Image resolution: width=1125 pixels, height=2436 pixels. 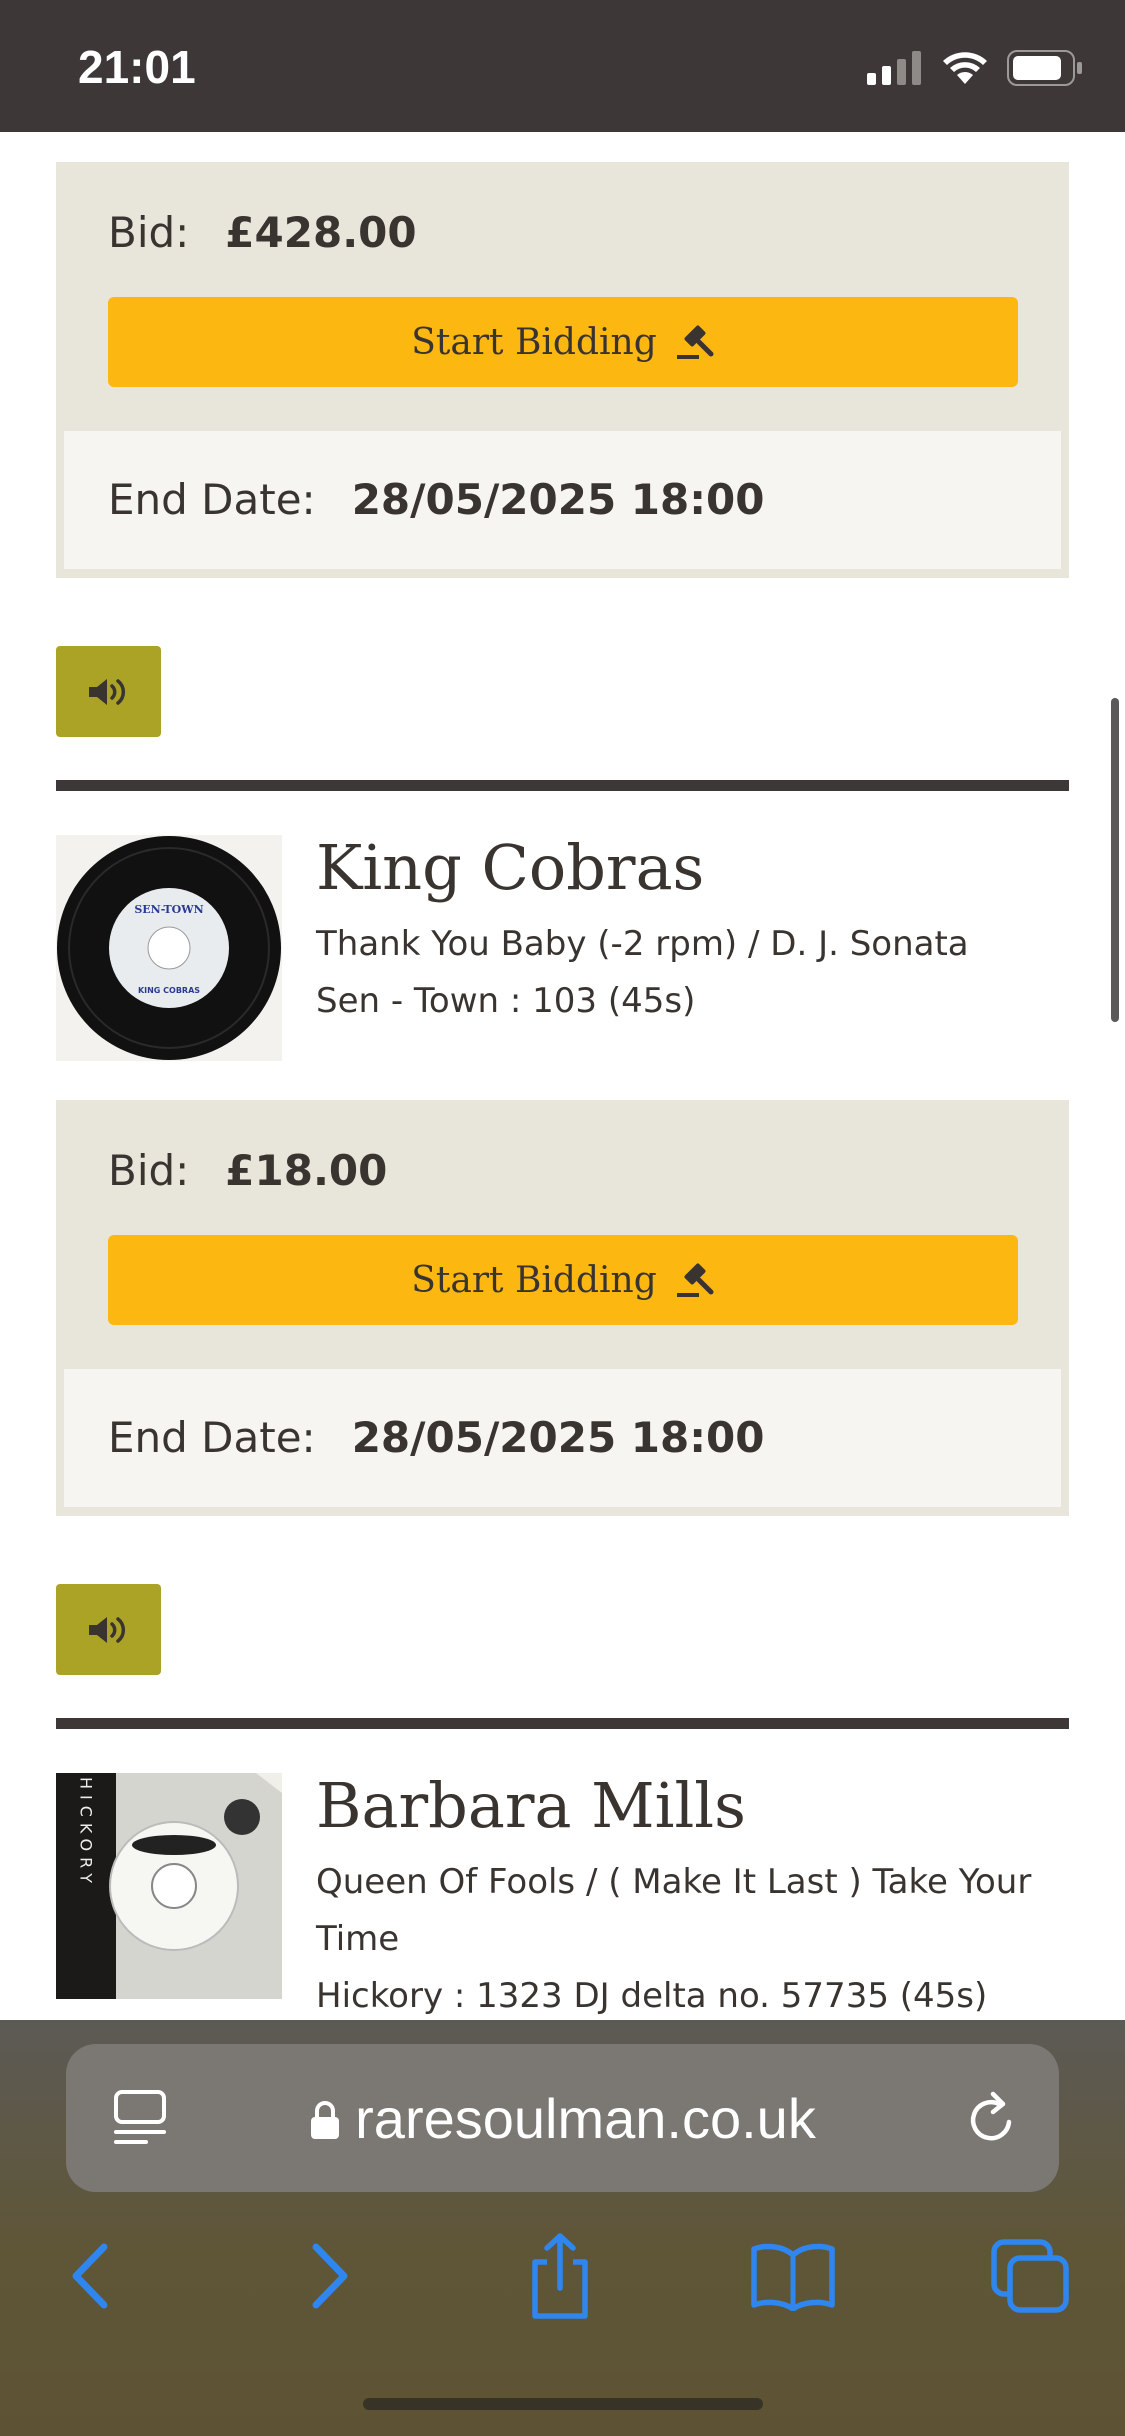 I want to click on record-title: Thank You Baby (-2 rpm) / D. J. Sonata, so click(x=642, y=944).